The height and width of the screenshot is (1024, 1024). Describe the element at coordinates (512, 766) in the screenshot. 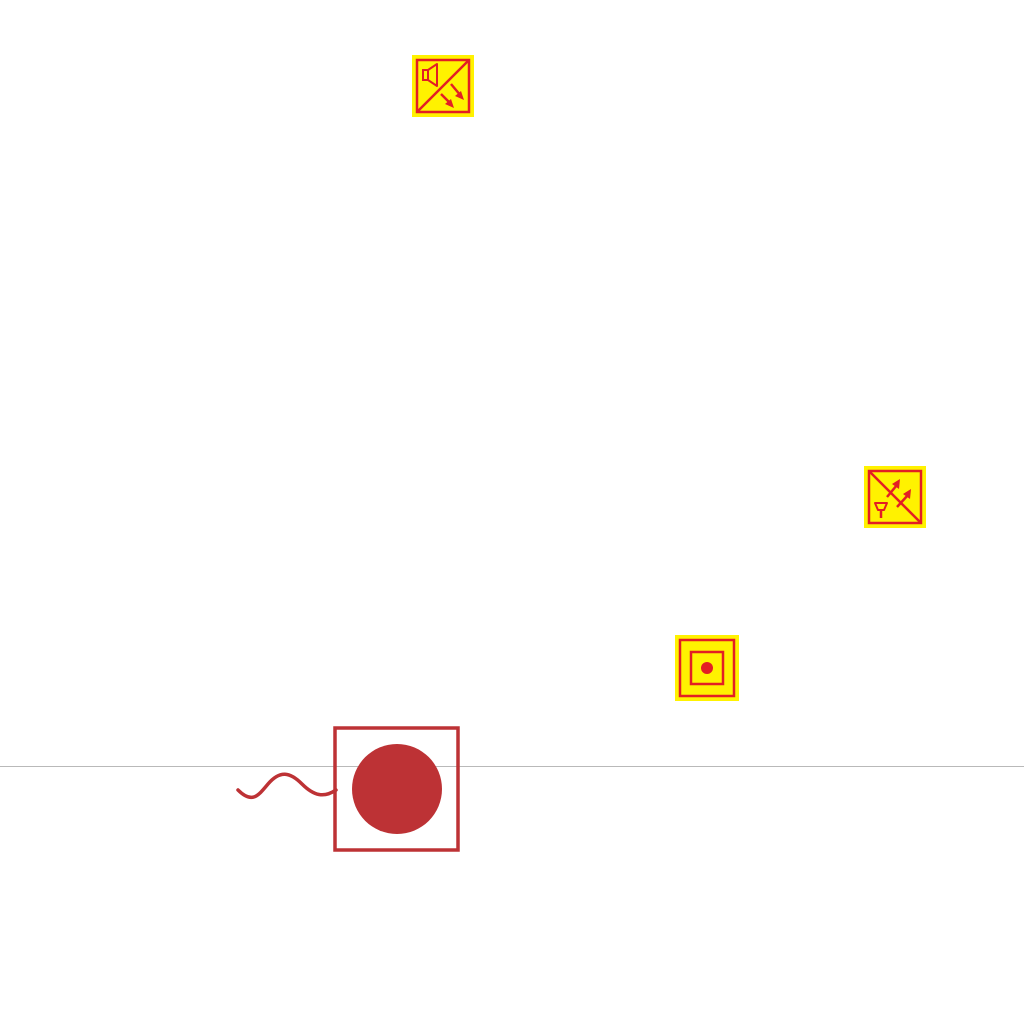

I see `wall-line` at that location.